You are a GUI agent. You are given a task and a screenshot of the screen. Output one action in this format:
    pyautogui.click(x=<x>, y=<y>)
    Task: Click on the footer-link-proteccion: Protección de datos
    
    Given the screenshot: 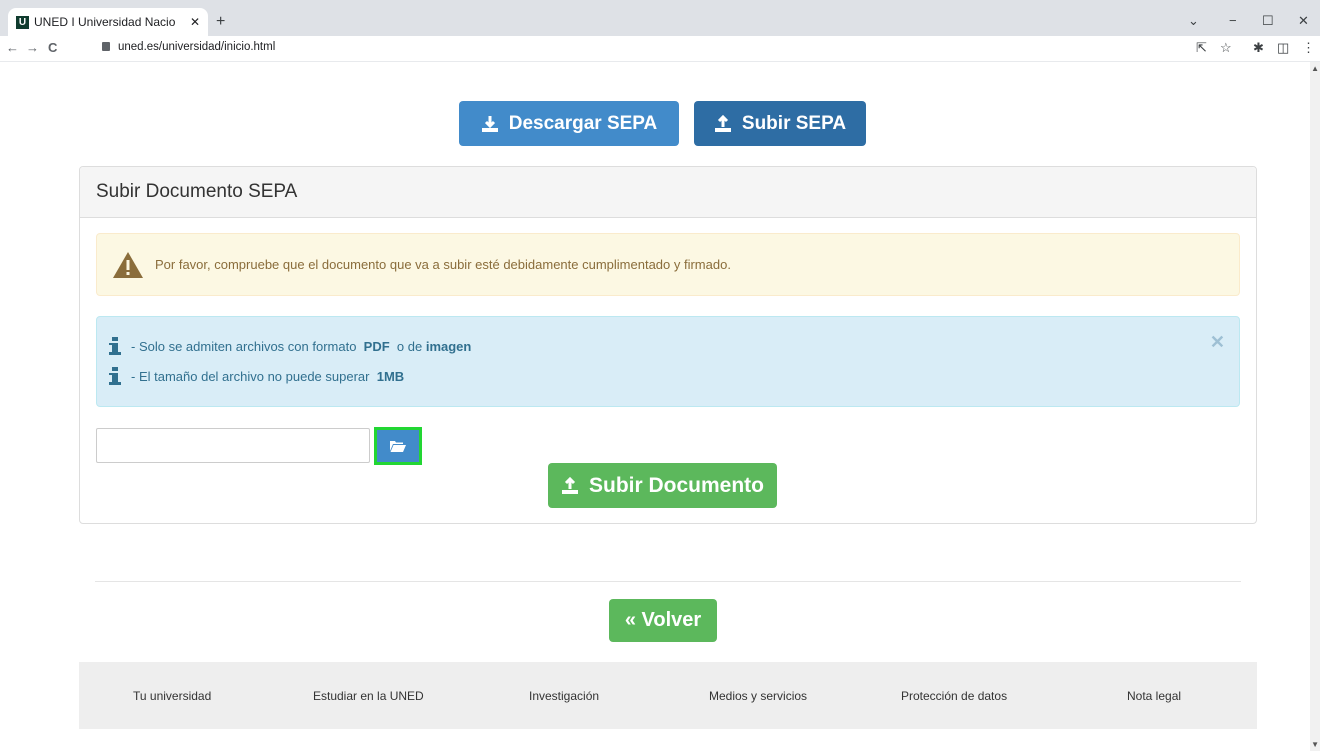 What is the action you would take?
    pyautogui.click(x=954, y=696)
    